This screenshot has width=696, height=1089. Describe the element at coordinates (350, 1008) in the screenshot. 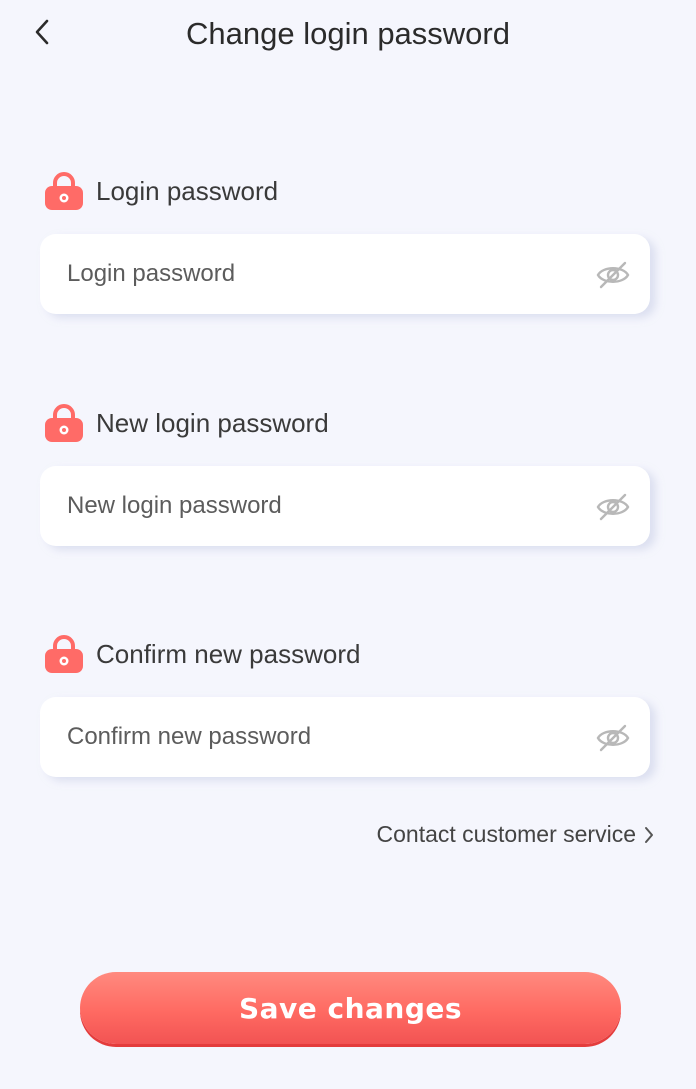

I see `save-changes-button: Save changes` at that location.